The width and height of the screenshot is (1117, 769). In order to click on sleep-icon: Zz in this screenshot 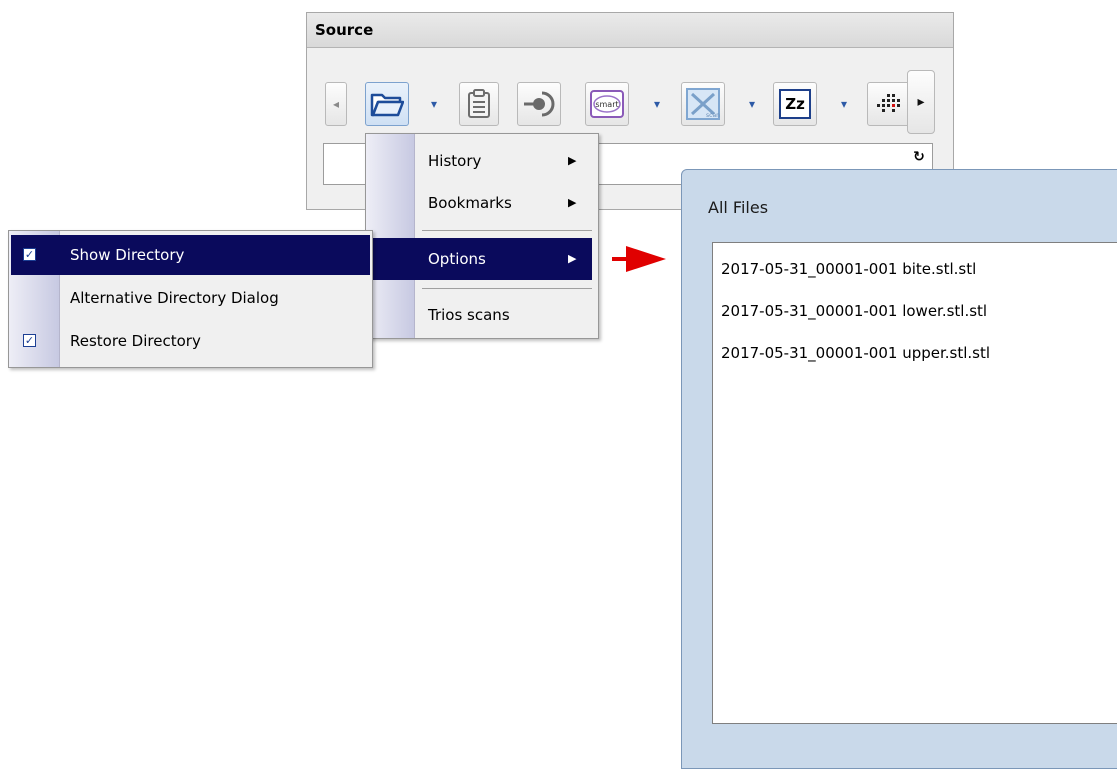, I will do `click(795, 104)`.